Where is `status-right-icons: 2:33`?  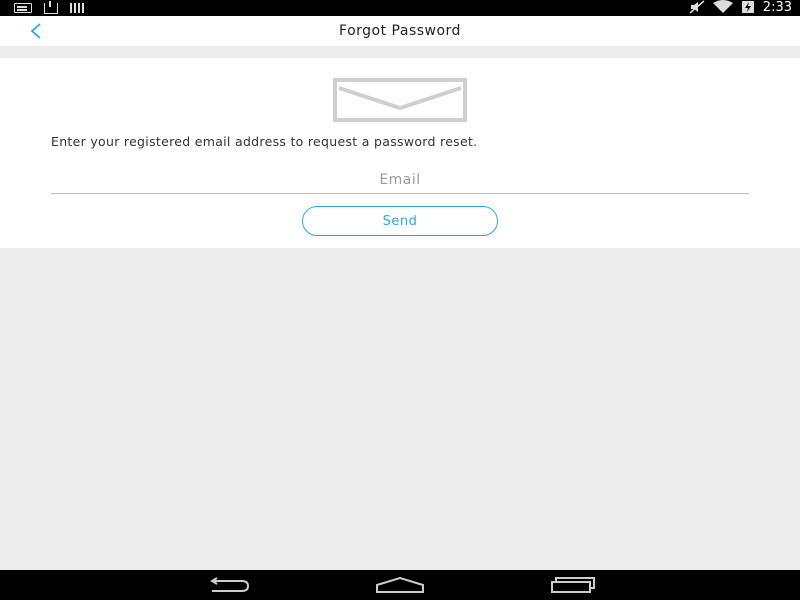 status-right-icons: 2:33 is located at coordinates (740, 8).